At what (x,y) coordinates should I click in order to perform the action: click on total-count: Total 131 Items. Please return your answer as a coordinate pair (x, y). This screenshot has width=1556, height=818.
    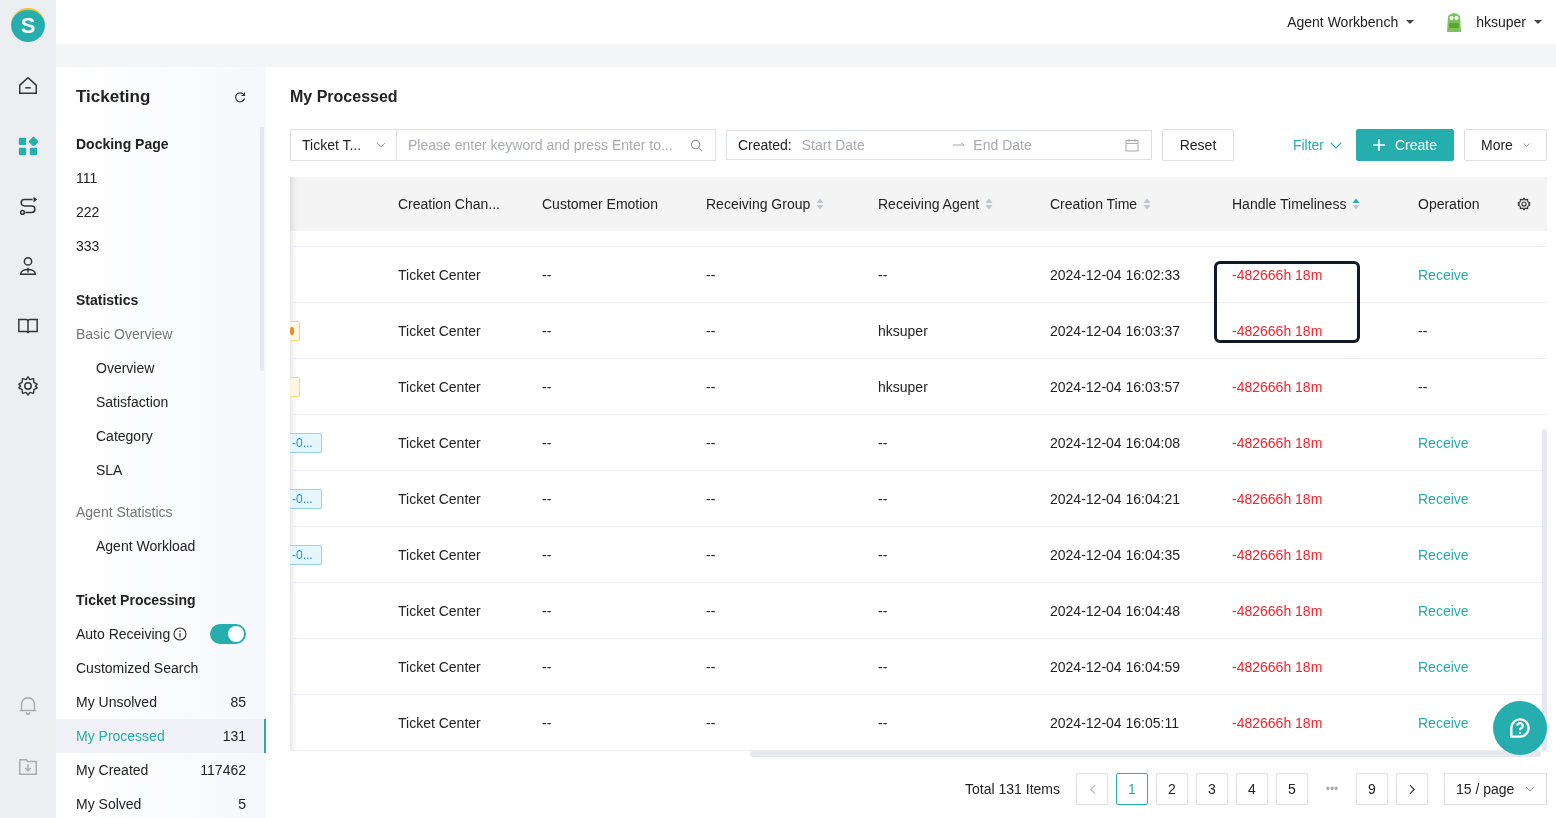
    Looking at the image, I should click on (1012, 789).